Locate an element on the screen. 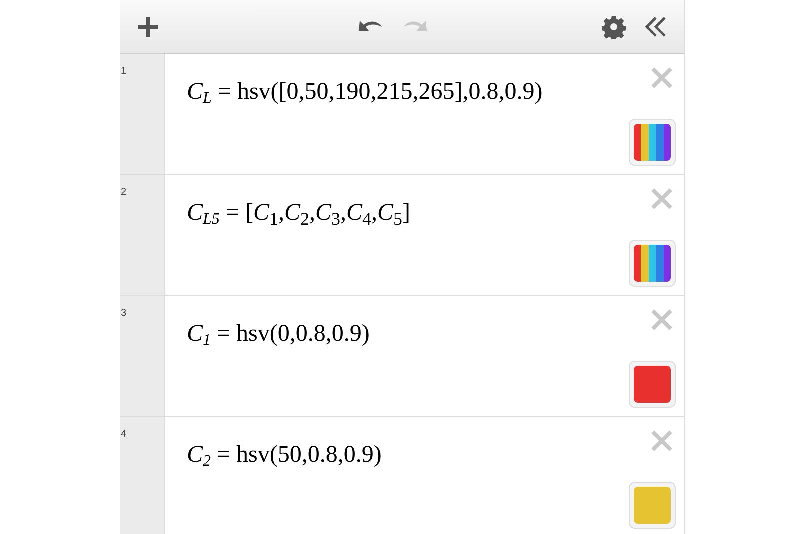 The height and width of the screenshot is (534, 802). expression: C$_{2}$ = hsv(50,0.8,0.9) is located at coordinates (284, 455).